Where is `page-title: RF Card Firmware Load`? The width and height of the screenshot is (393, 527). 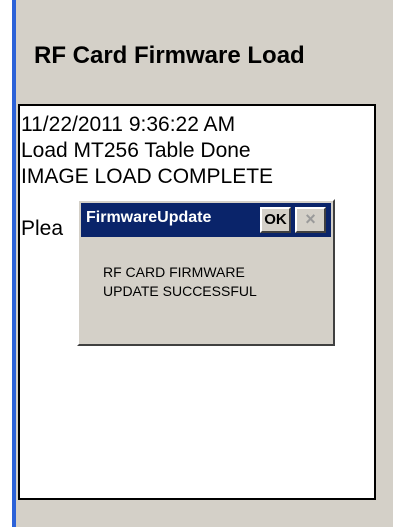
page-title: RF Card Firmware Load is located at coordinates (169, 55).